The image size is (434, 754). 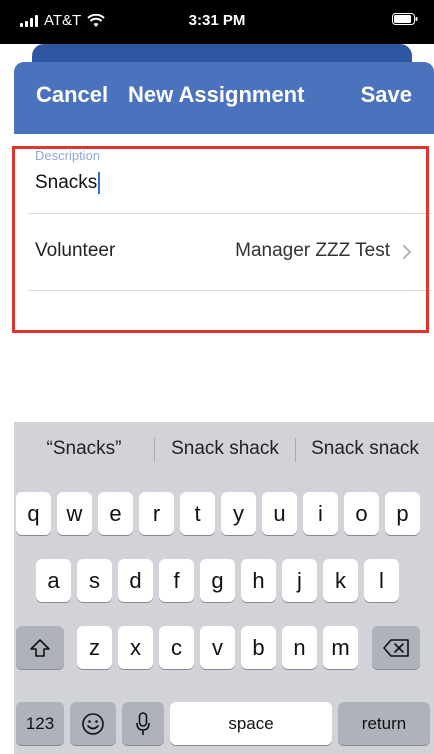 I want to click on key-m: m, so click(x=340, y=647).